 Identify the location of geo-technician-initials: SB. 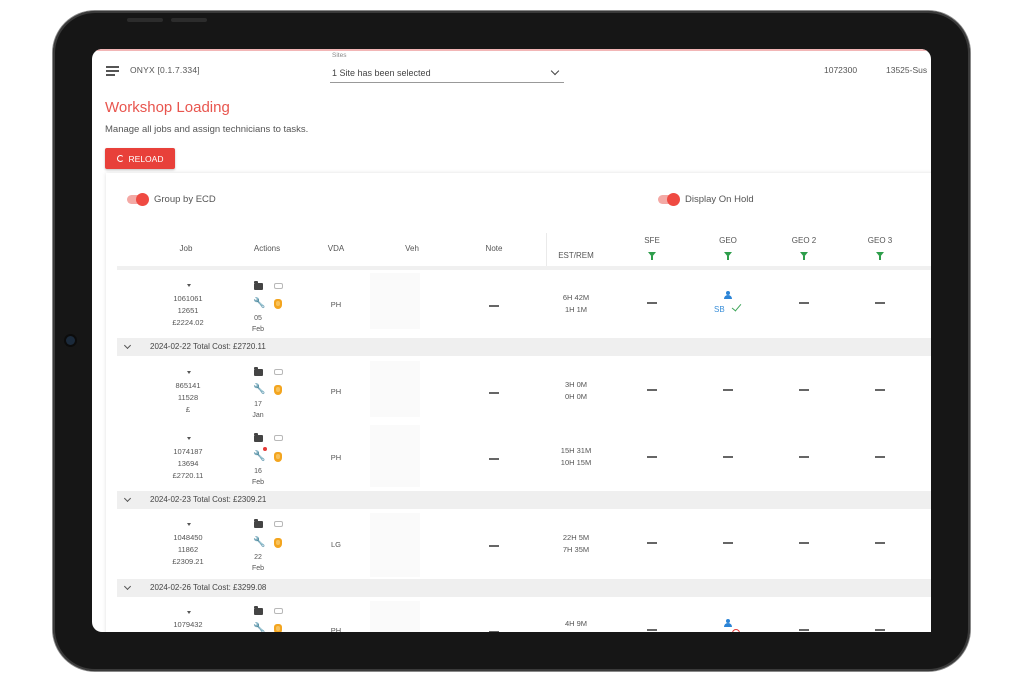
(719, 309).